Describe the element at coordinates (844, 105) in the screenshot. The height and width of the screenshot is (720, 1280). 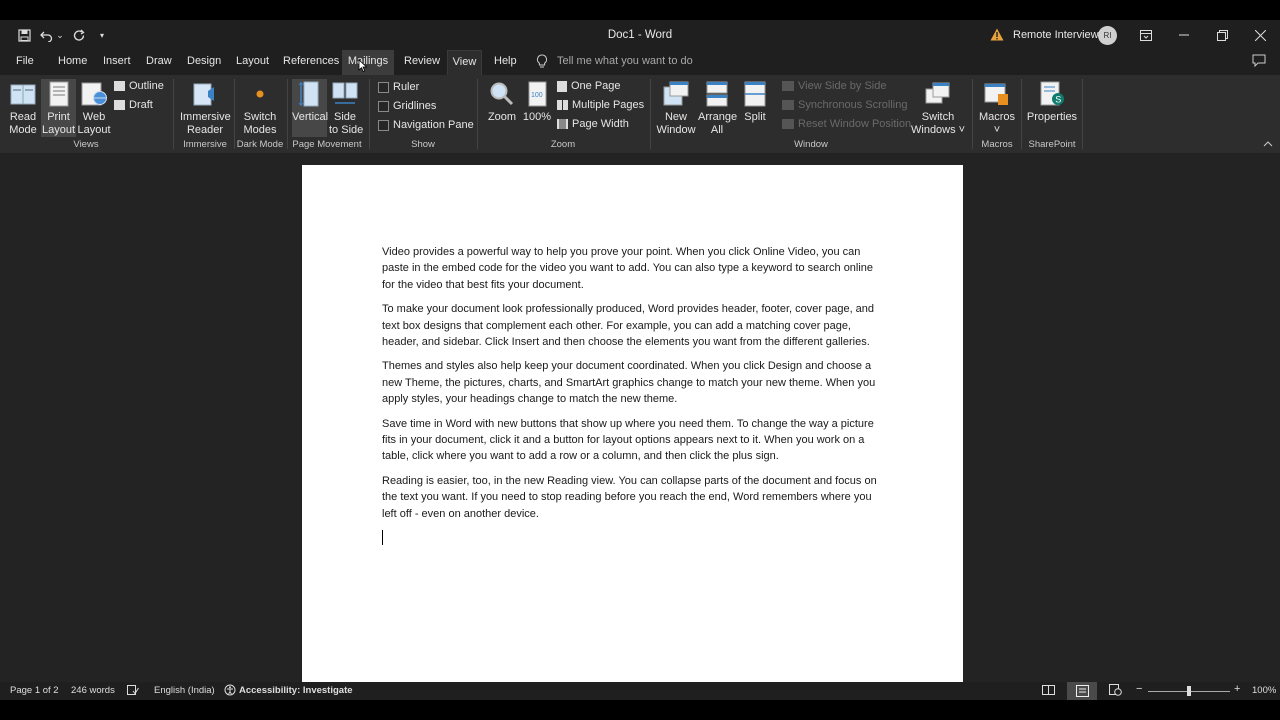
I see `synchronous-scrolling-button: Synchronous Scrolling` at that location.